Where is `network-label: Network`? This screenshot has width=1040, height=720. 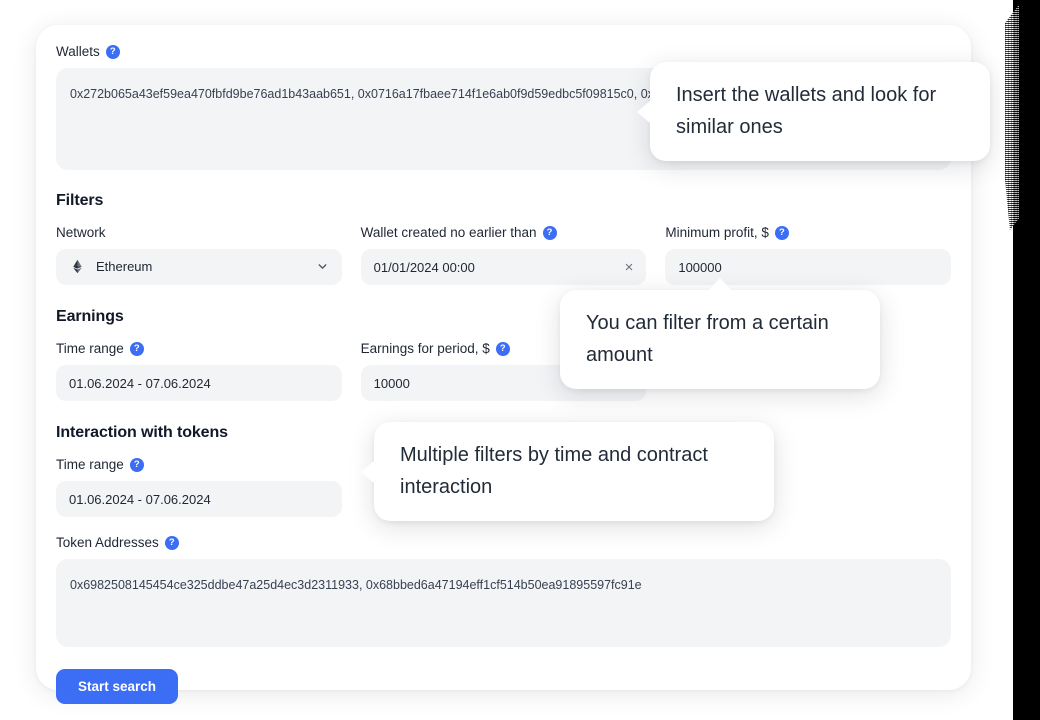 network-label: Network is located at coordinates (81, 232).